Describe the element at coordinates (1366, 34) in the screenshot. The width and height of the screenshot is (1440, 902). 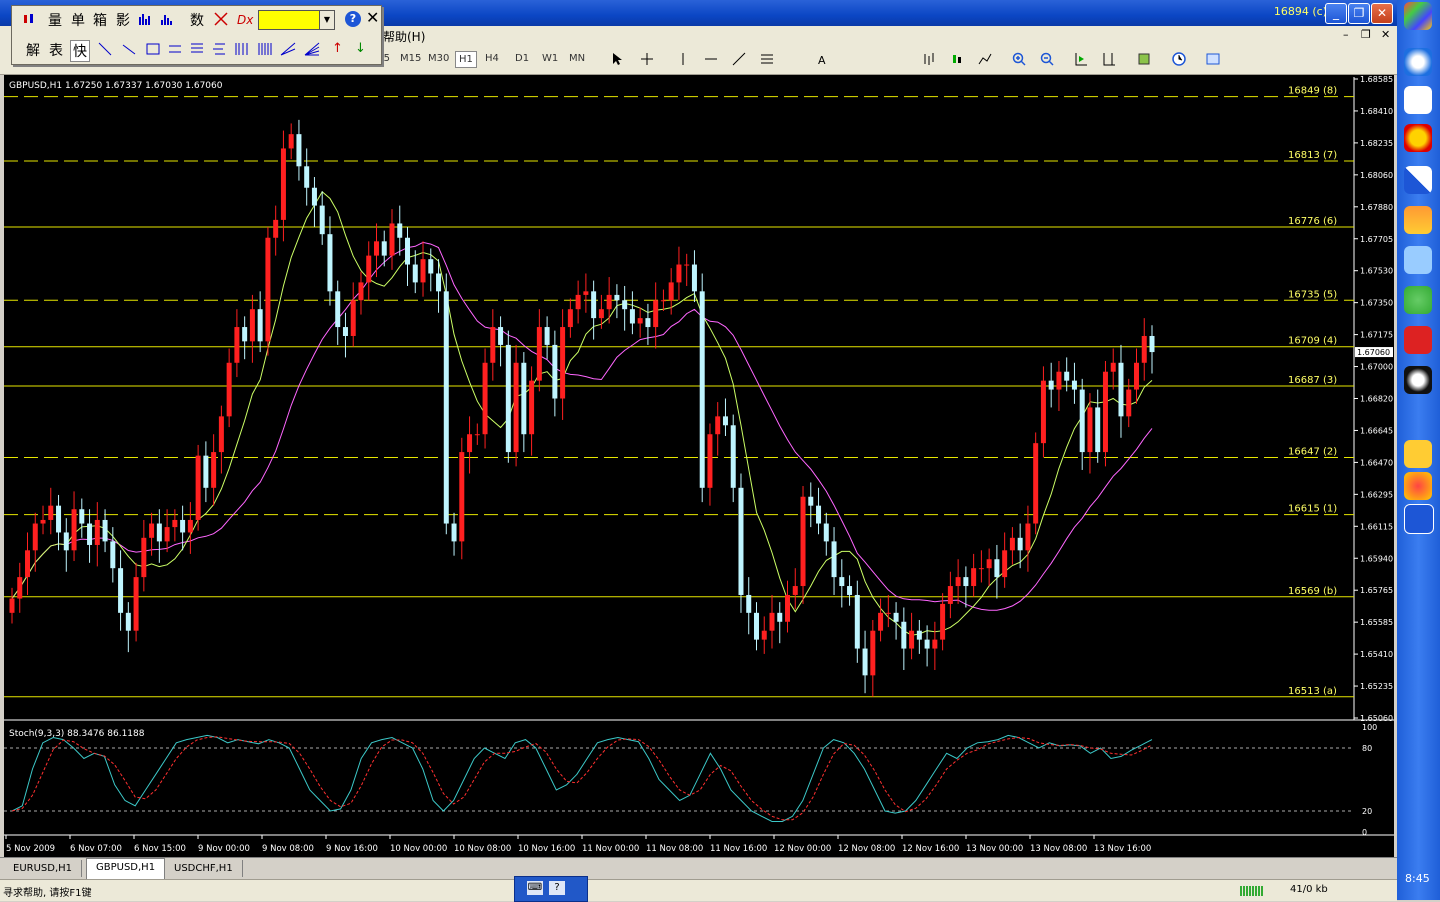
I see `mdi-restore-button: ❐` at that location.